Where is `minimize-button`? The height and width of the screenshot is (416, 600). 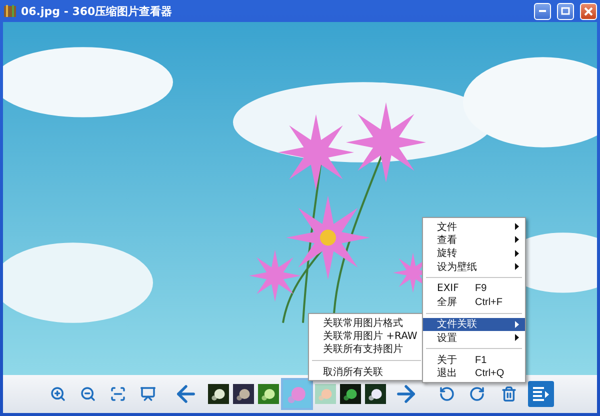 minimize-button is located at coordinates (542, 11).